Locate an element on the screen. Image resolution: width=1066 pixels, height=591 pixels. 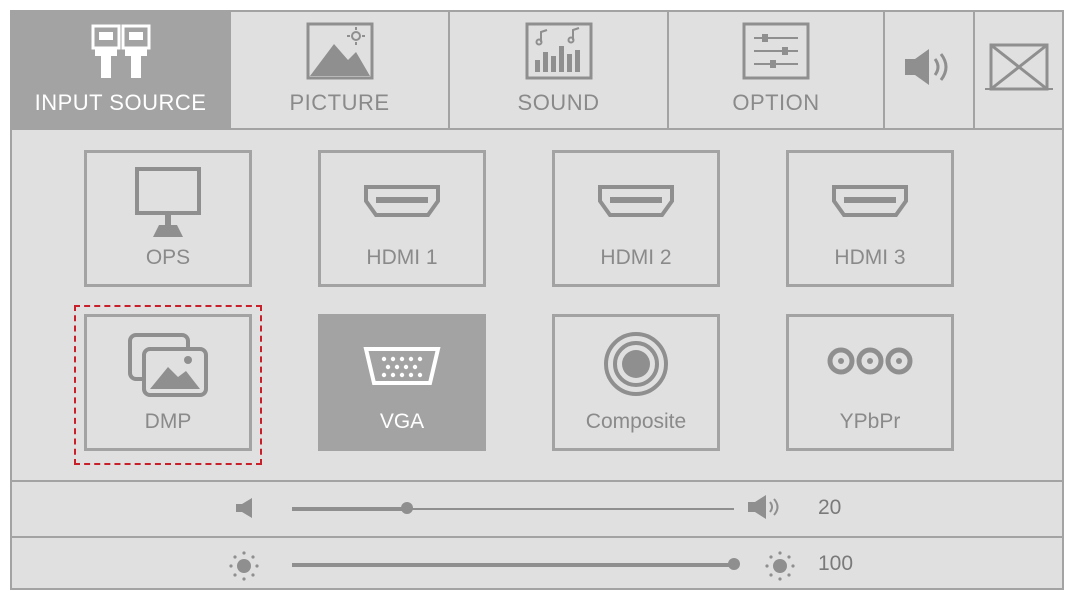
source-label: HDMI 3 is located at coordinates (870, 257).